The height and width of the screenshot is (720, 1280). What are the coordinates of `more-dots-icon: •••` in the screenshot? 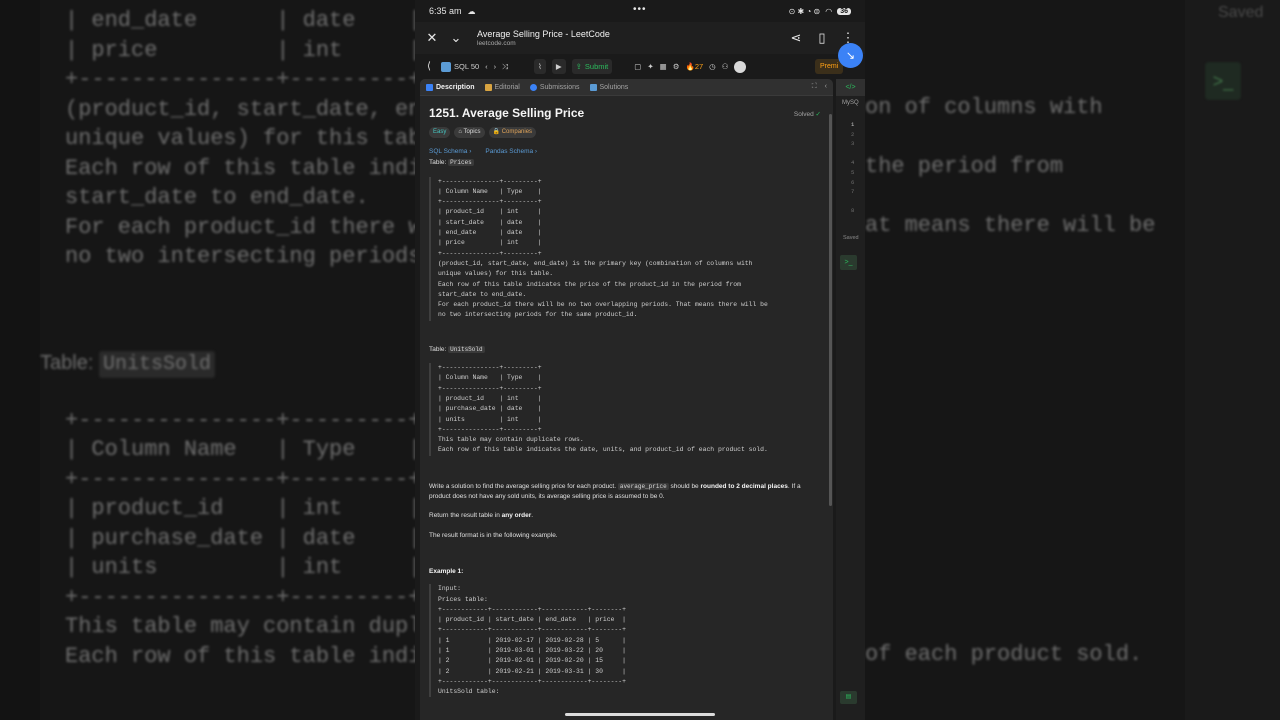 It's located at (640, 9).